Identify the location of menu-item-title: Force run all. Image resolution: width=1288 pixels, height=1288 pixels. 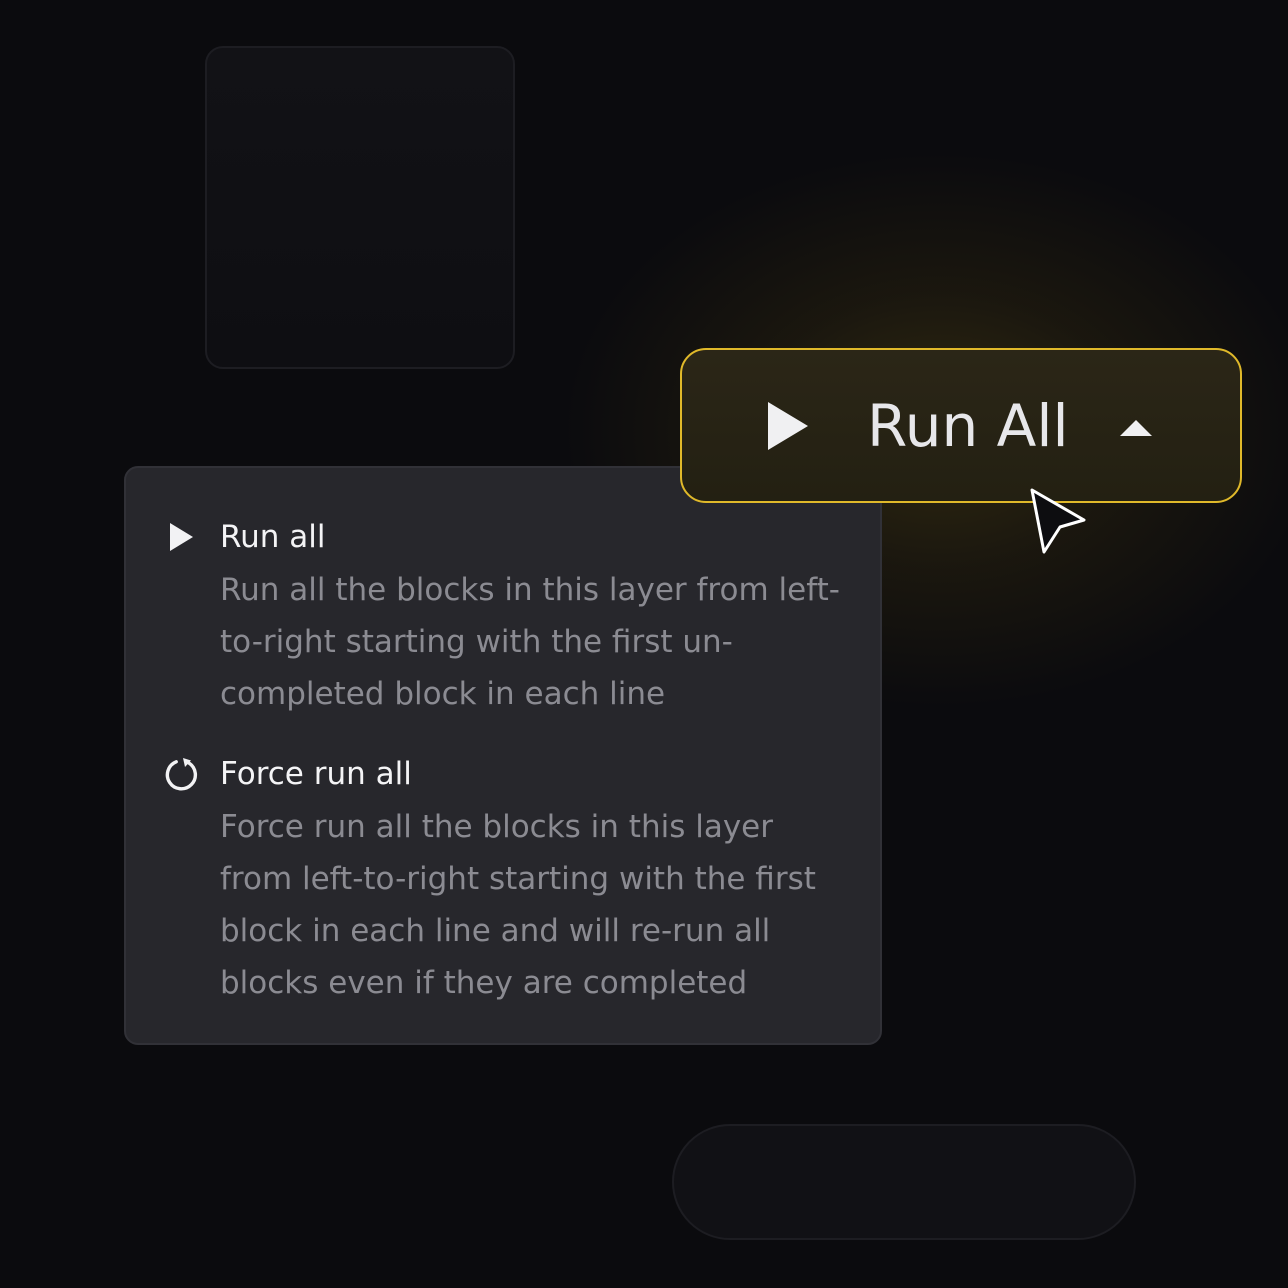
(316, 774).